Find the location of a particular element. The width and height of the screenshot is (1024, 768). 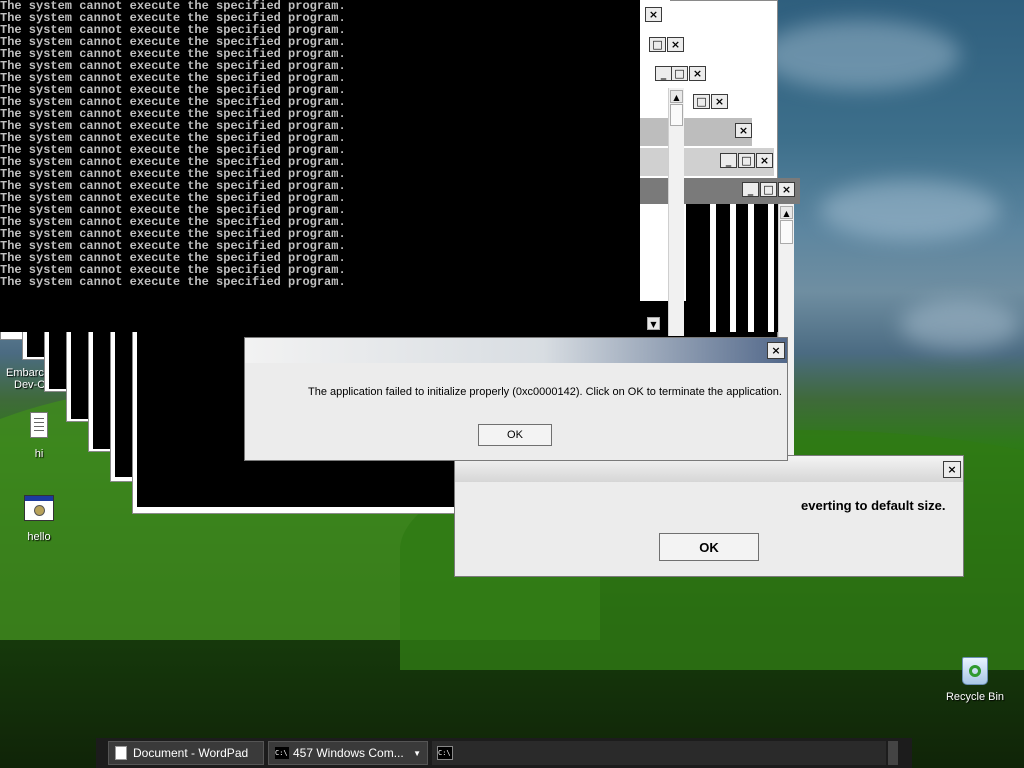

wordpad-icon is located at coordinates (121, 753).